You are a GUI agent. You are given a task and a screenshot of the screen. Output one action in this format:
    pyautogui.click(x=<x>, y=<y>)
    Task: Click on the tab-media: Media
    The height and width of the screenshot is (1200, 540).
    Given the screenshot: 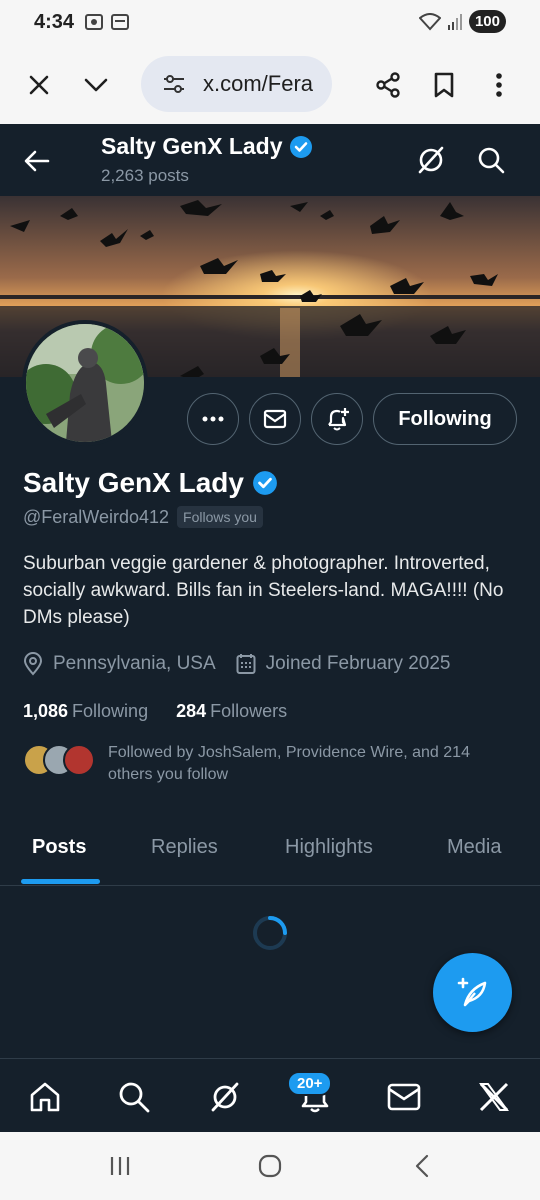 What is the action you would take?
    pyautogui.click(x=474, y=847)
    